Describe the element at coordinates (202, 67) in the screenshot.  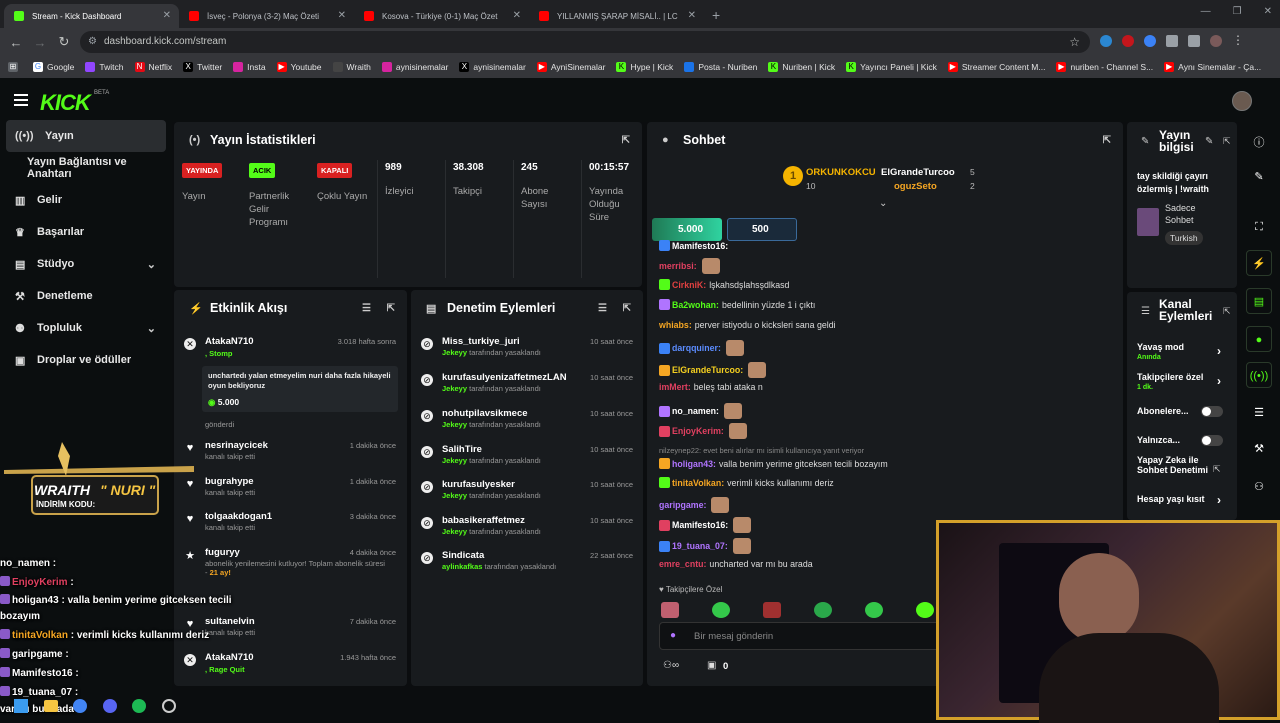
I see `bookmark-twitter: X Twitter` at that location.